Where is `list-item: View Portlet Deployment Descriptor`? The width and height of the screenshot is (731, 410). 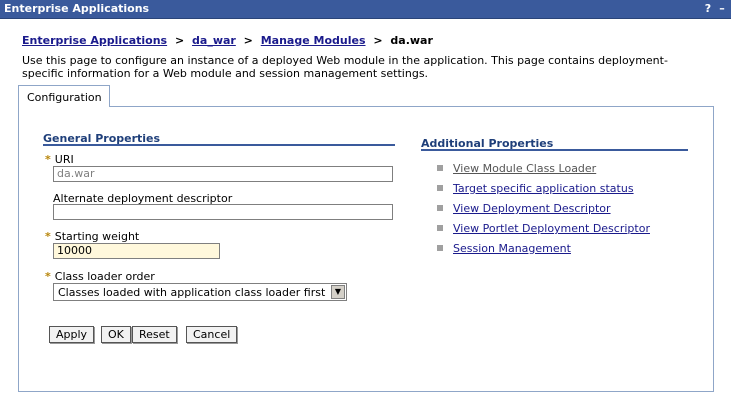 list-item: View Portlet Deployment Descriptor is located at coordinates (543, 228).